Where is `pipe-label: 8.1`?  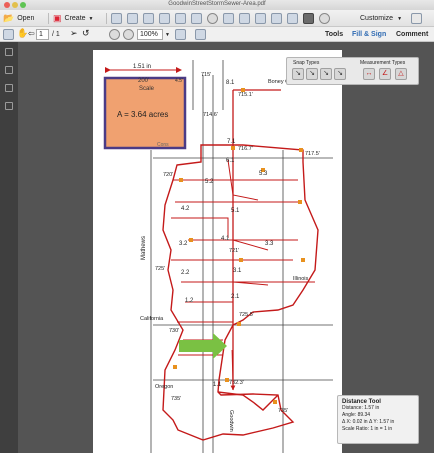
pipe-label: 8.1 is located at coordinates (230, 83).